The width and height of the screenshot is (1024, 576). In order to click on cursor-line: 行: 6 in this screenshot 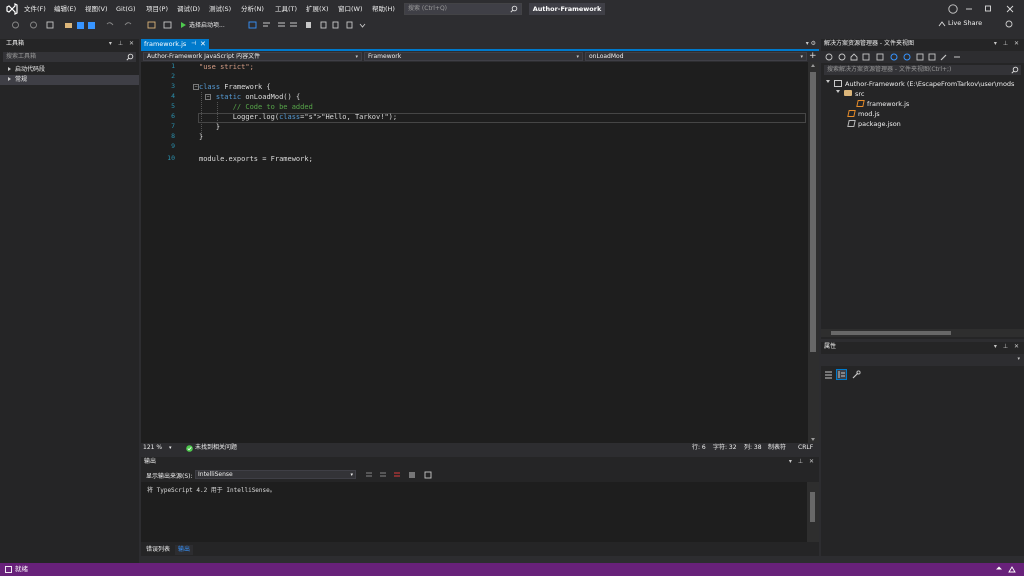, I will do `click(699, 448)`.